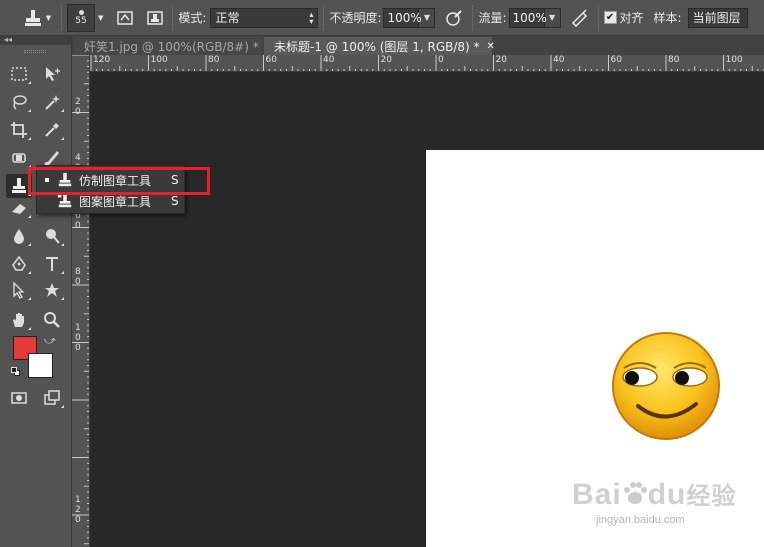 This screenshot has height=547, width=764. Describe the element at coordinates (610, 17) in the screenshot. I see `aligned-checkbox: ✔` at that location.